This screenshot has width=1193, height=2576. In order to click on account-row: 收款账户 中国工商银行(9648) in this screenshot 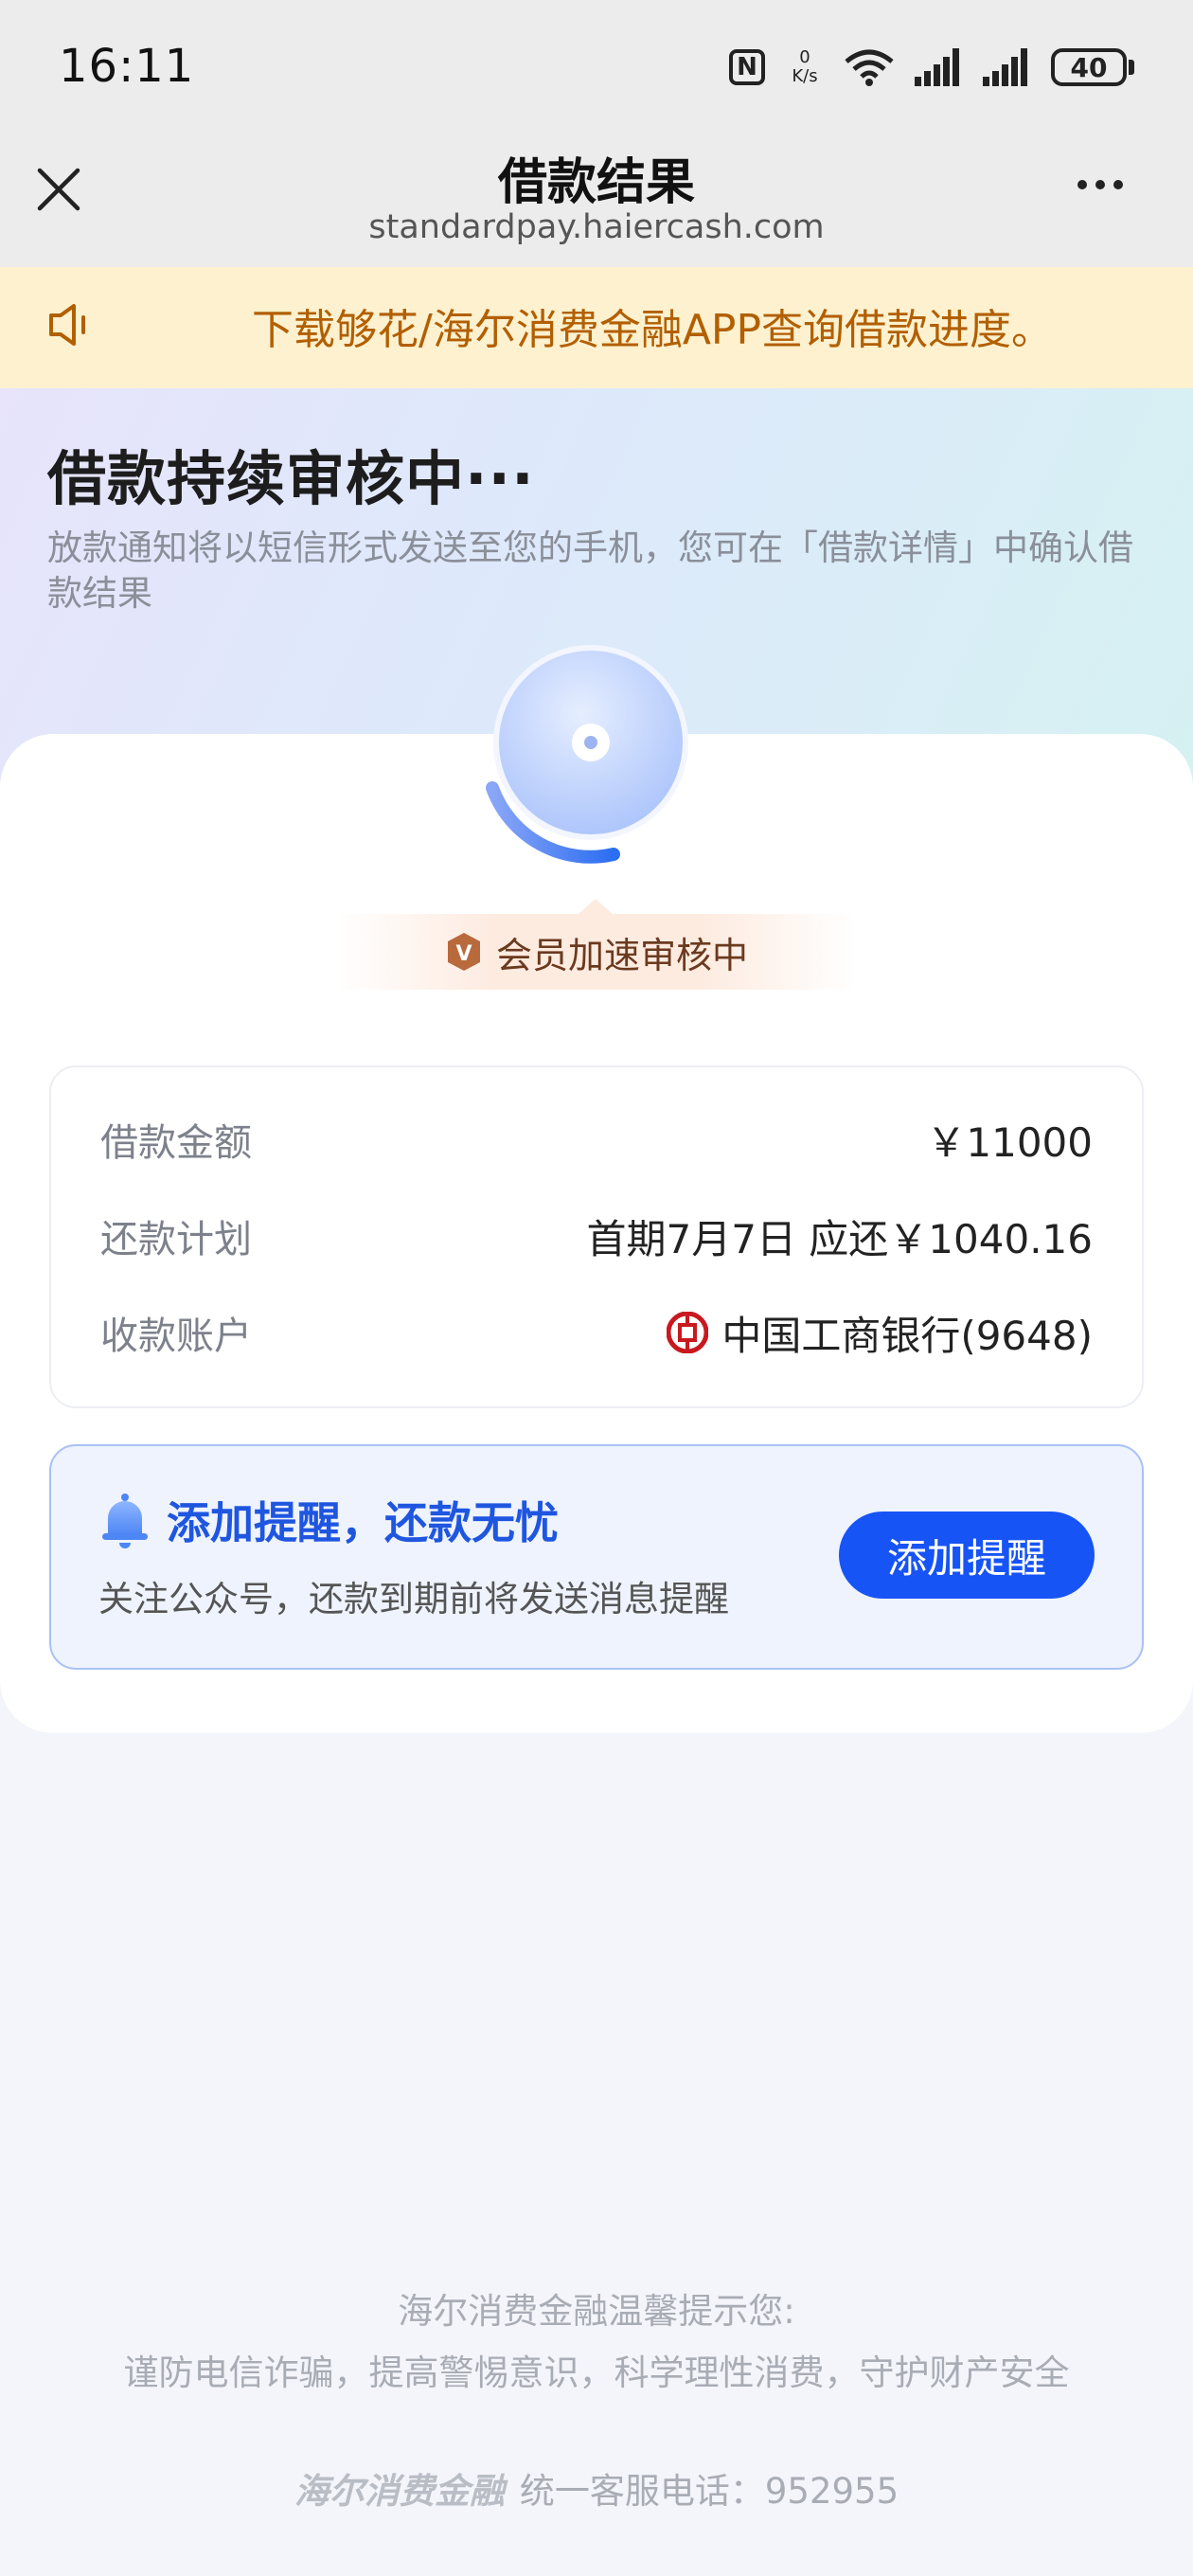, I will do `click(596, 1332)`.